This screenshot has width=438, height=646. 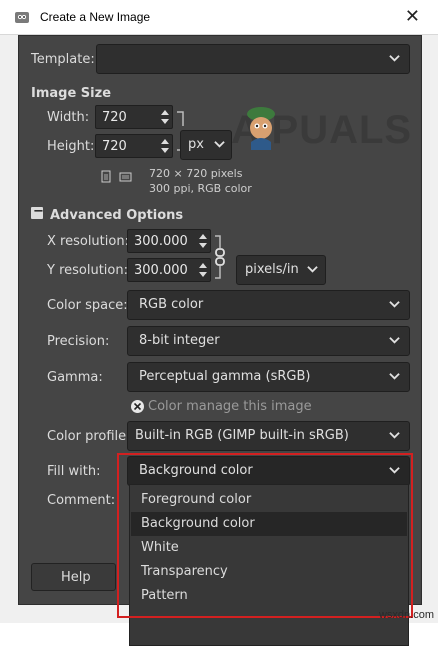 What do you see at coordinates (220, 257) in the screenshot?
I see `resolution-chain-icon` at bounding box center [220, 257].